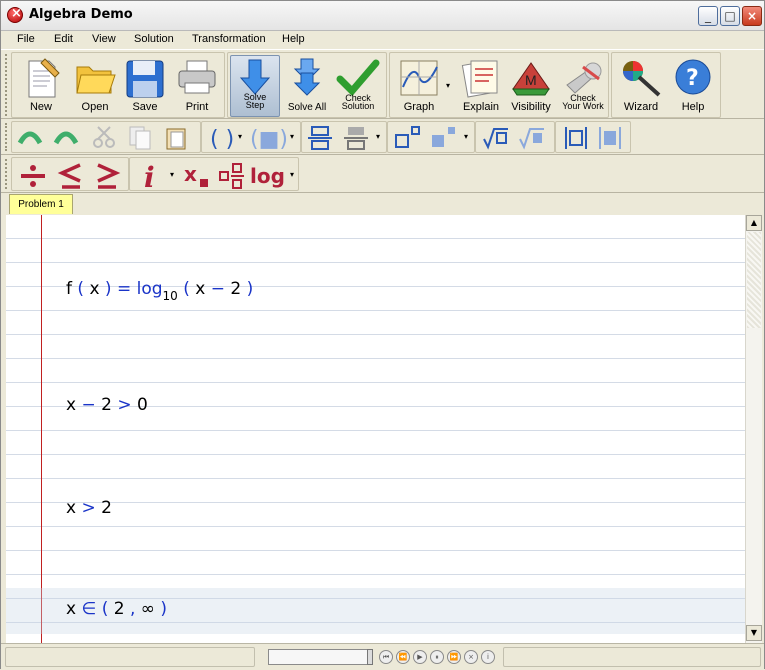  I want to click on check-solution-button: Check Solution, so click(358, 86).